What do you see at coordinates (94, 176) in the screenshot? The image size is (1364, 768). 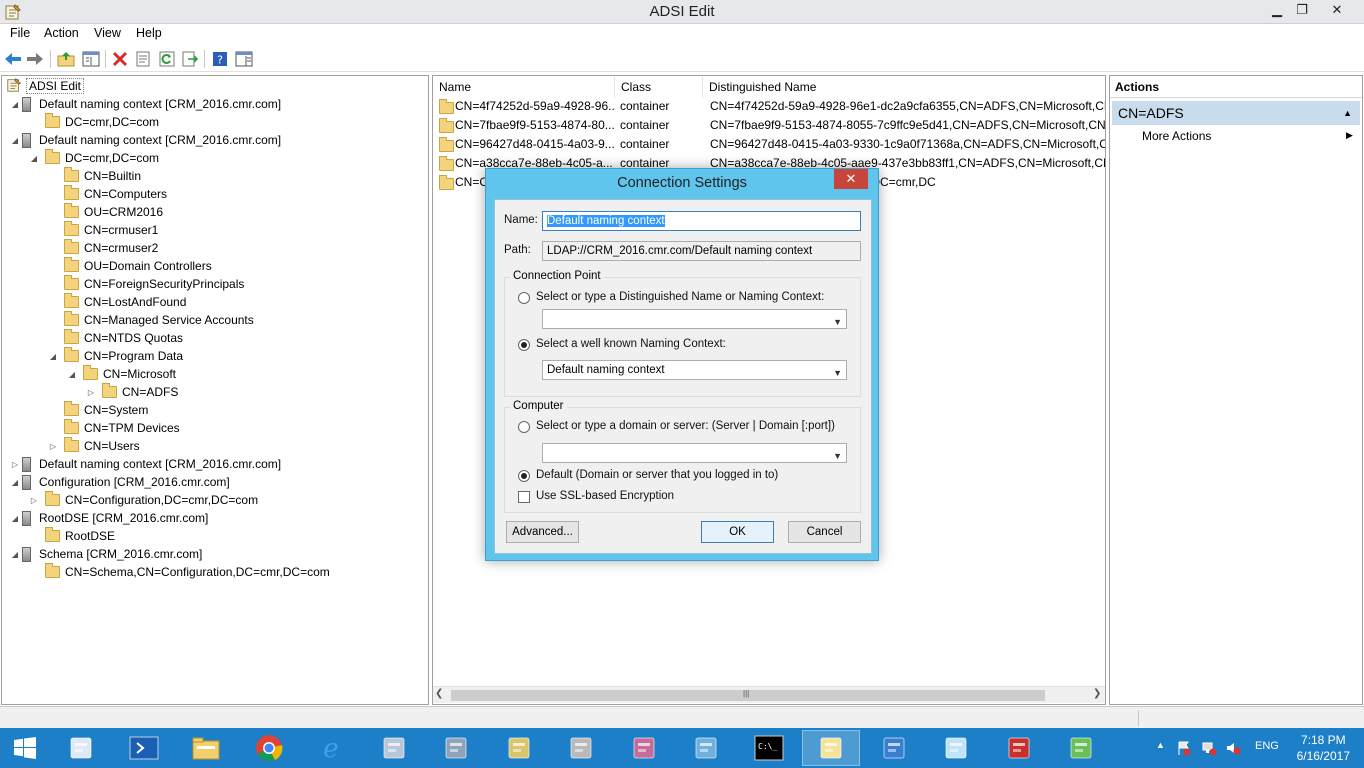 I see `tree-node: CN=Builtin` at bounding box center [94, 176].